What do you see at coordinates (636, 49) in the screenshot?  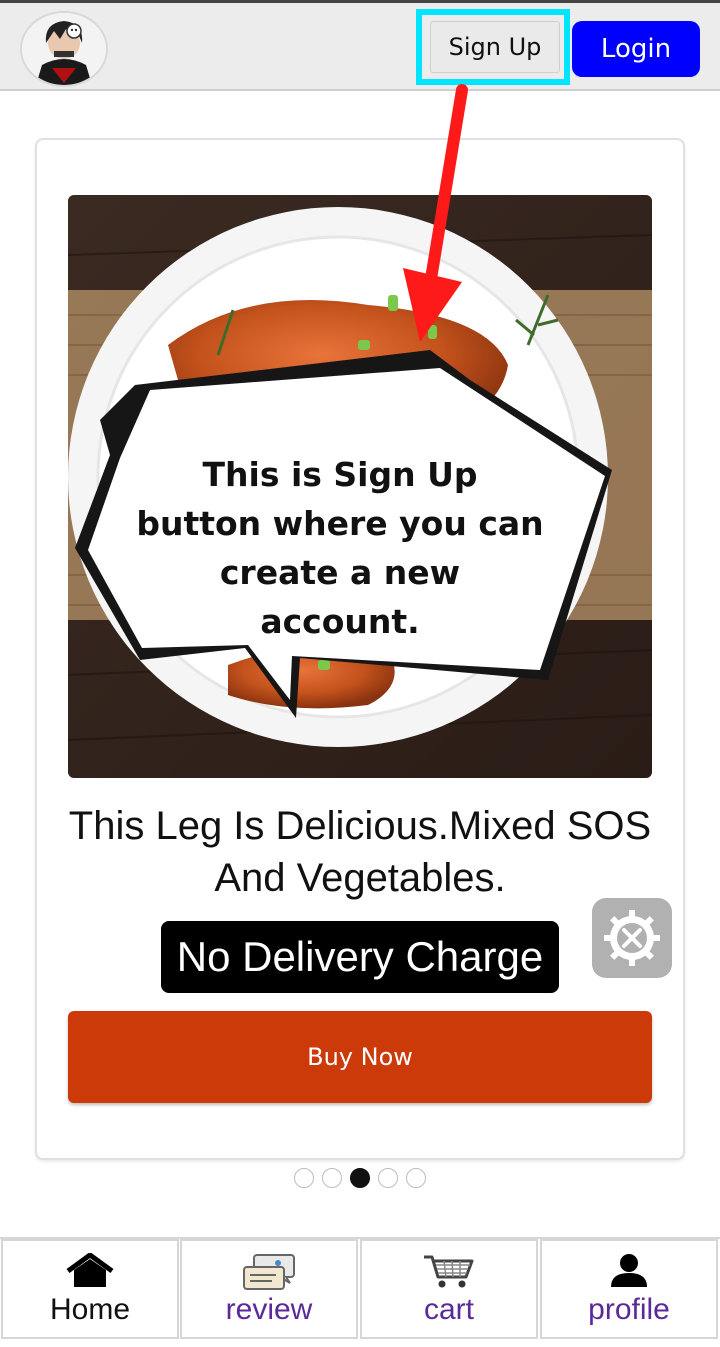 I see `login-button: Login` at bounding box center [636, 49].